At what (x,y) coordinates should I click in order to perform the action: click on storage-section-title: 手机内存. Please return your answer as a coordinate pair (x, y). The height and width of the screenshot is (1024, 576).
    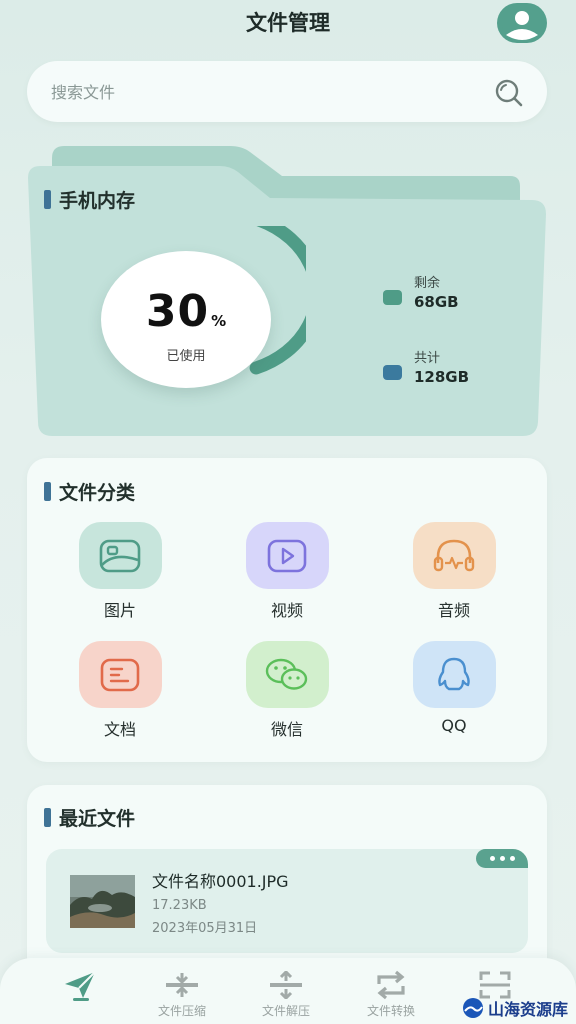
    Looking at the image, I should click on (89, 199).